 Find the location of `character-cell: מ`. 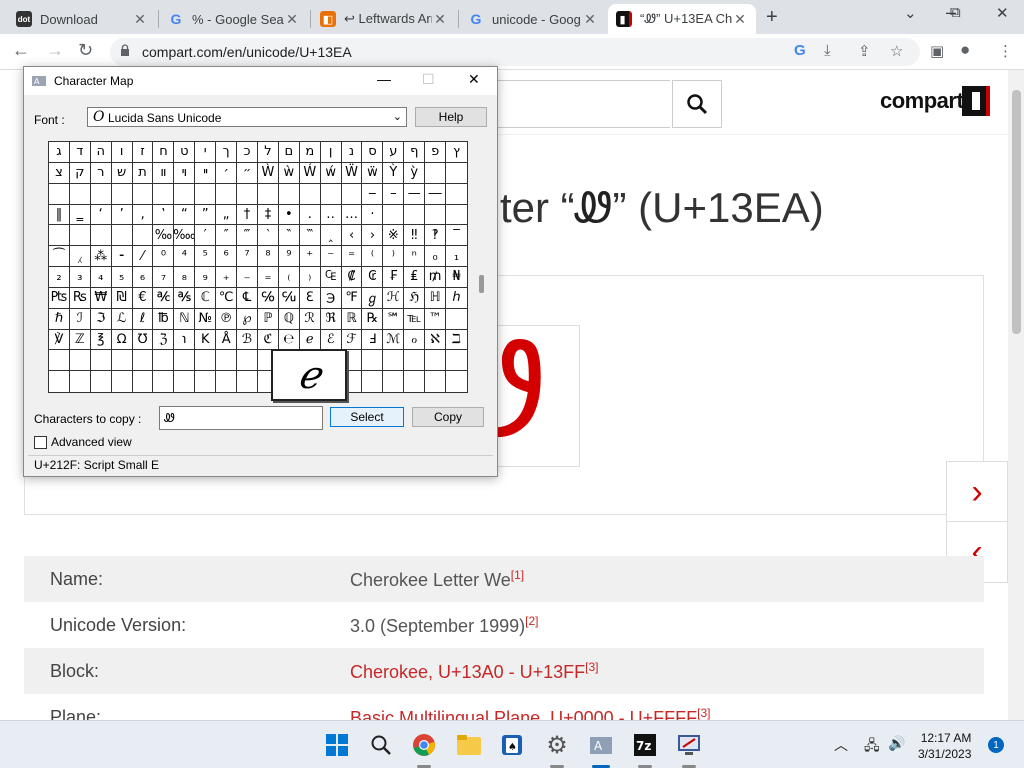

character-cell: מ is located at coordinates (310, 152).